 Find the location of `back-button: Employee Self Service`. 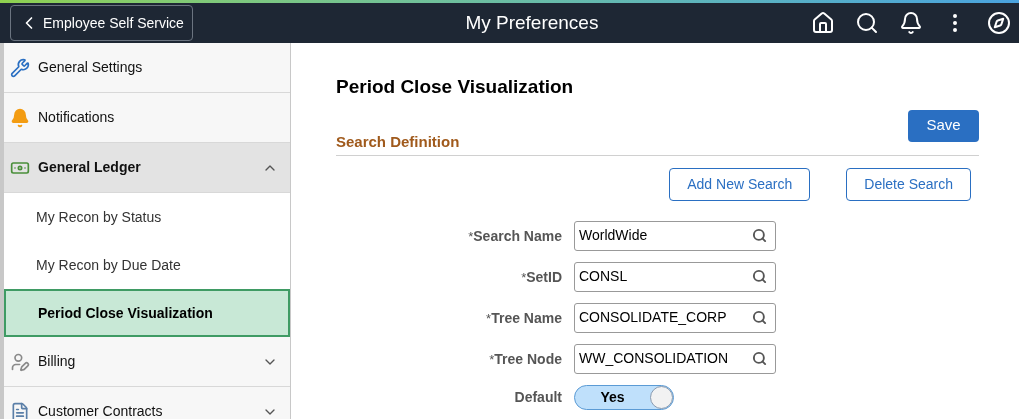

back-button: Employee Self Service is located at coordinates (101, 23).